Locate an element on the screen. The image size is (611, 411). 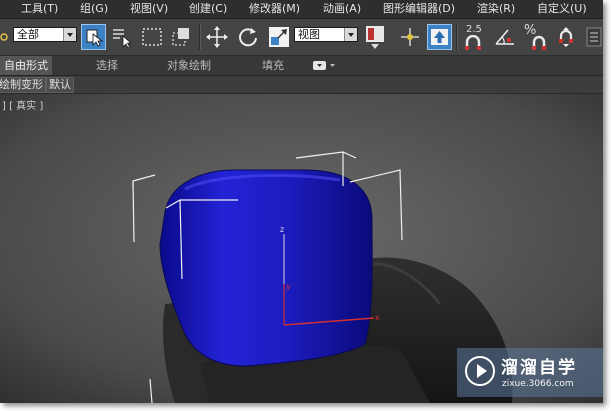
ribbon-tab-bar: 自由形式 选择 对象绘制 填充 is located at coordinates (301, 66).